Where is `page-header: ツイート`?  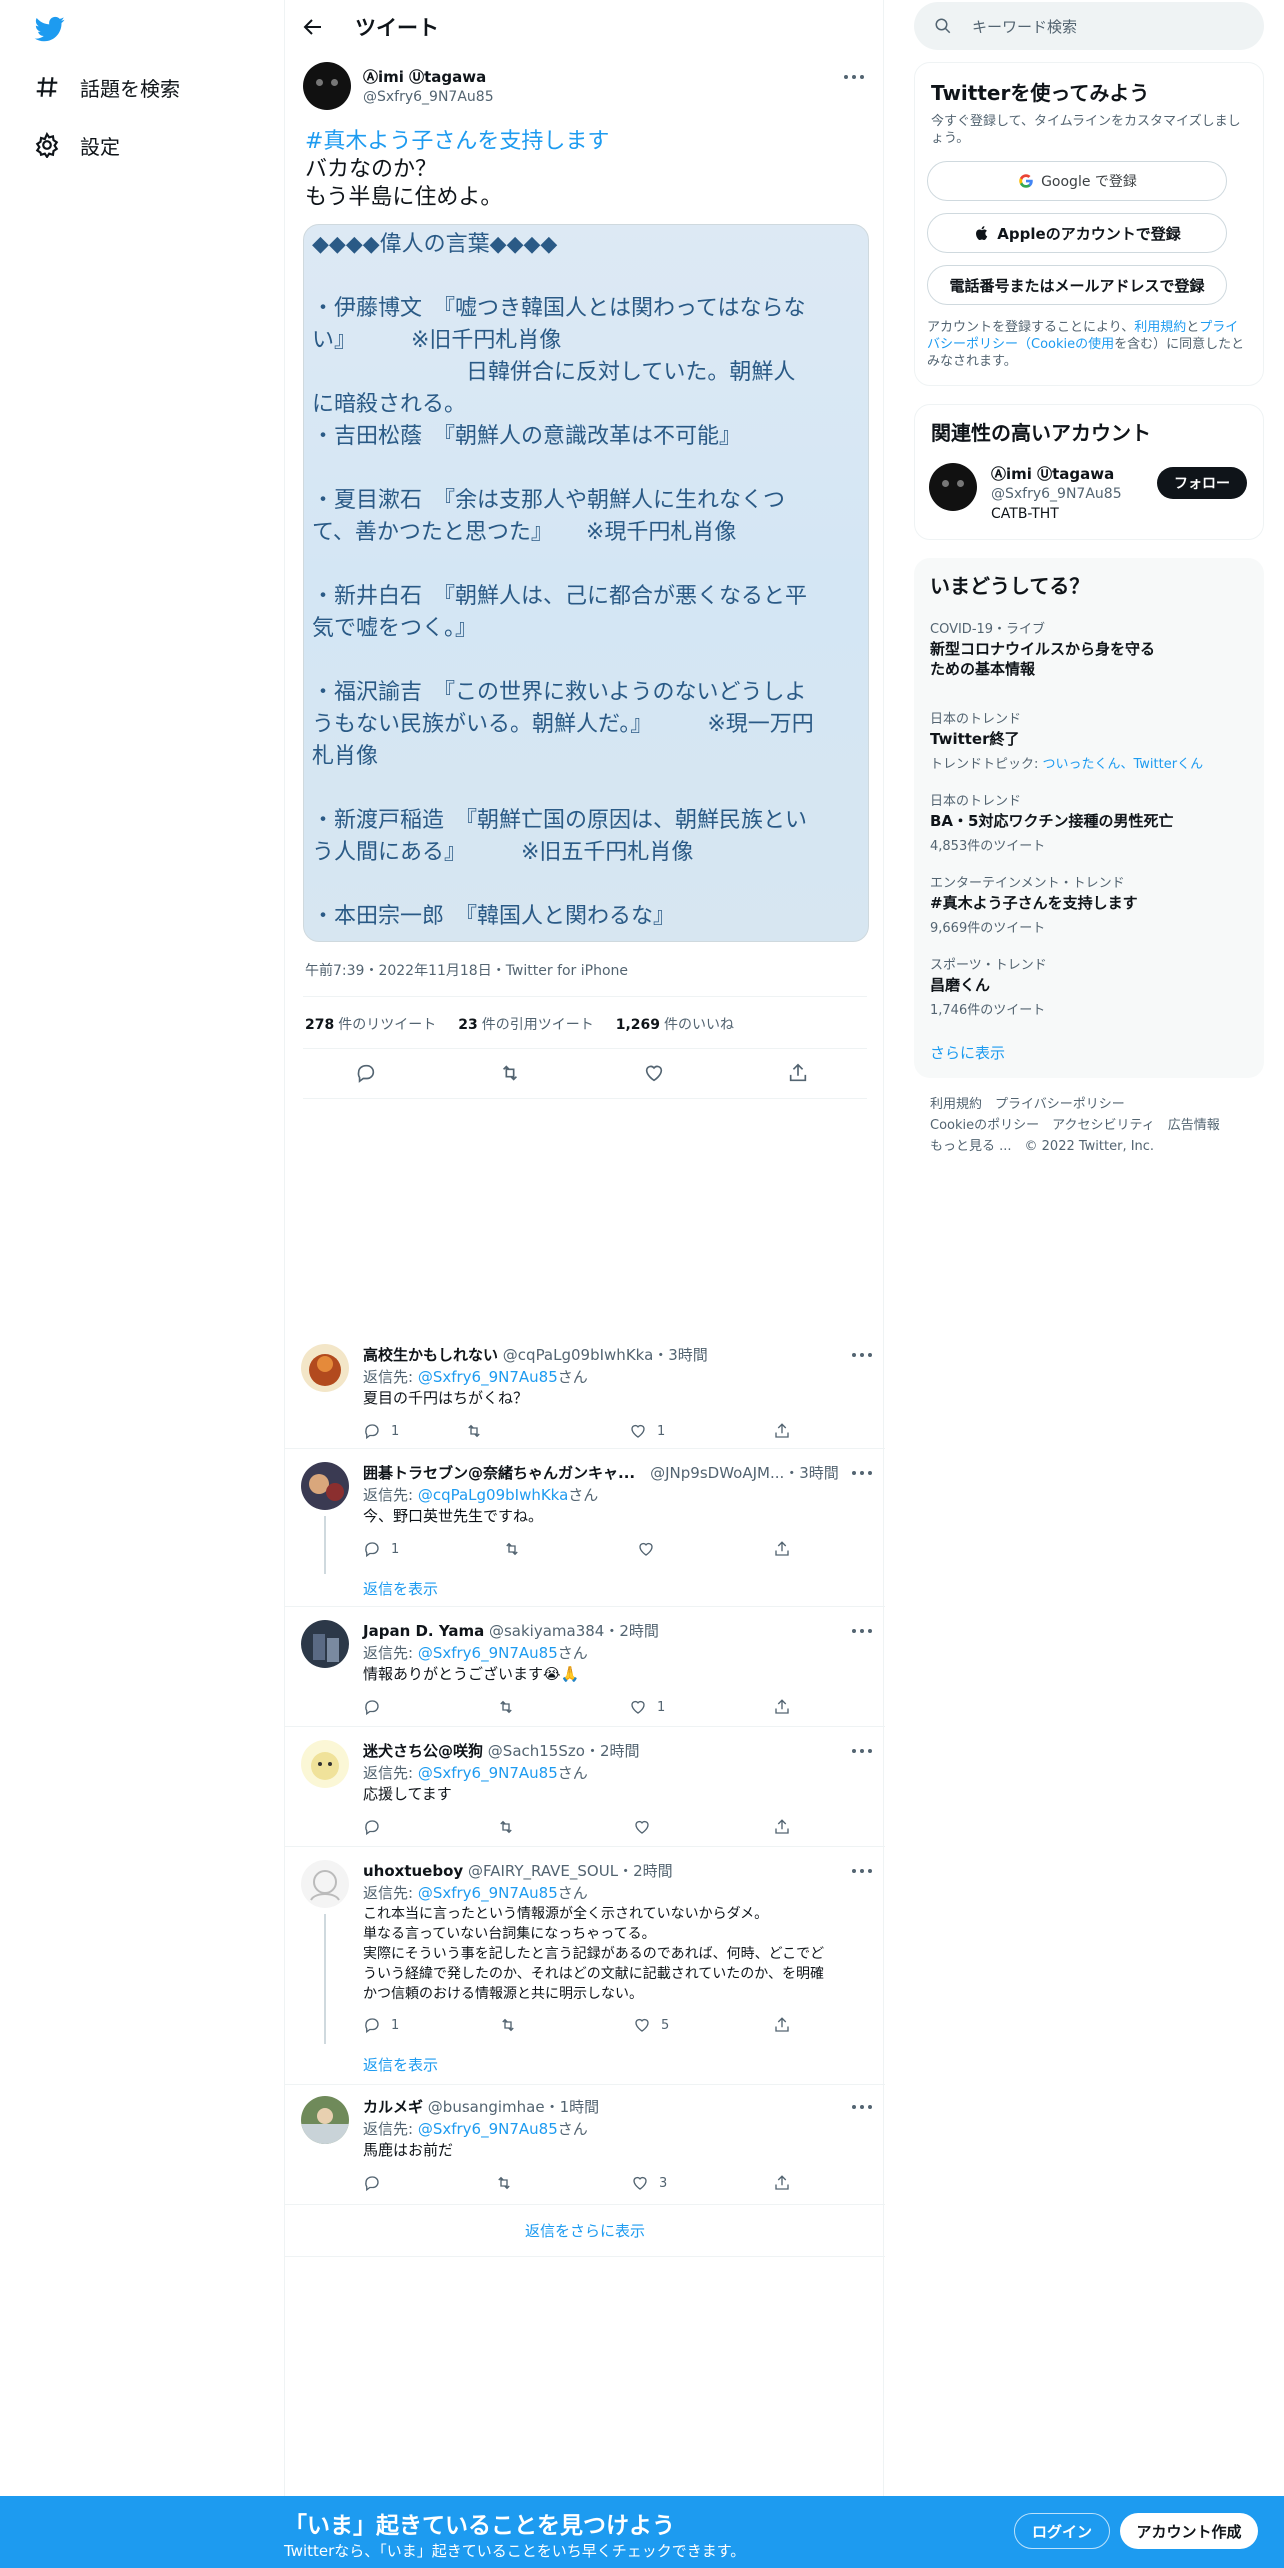
page-header: ツイート is located at coordinates (585, 27).